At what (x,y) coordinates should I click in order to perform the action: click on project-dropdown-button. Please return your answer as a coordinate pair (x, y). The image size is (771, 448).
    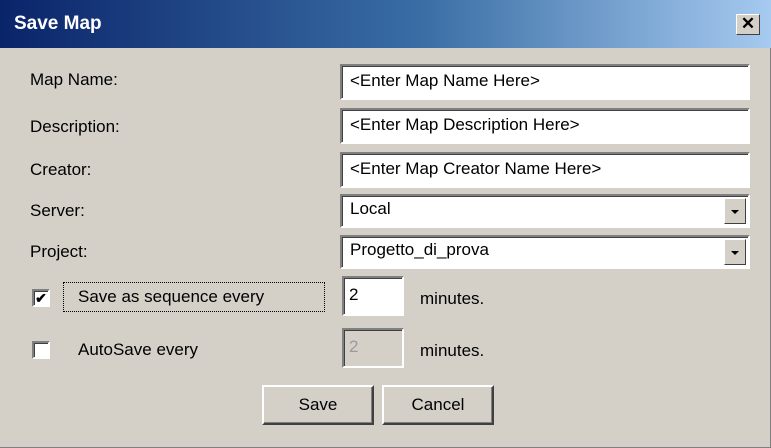
    Looking at the image, I should click on (735, 252).